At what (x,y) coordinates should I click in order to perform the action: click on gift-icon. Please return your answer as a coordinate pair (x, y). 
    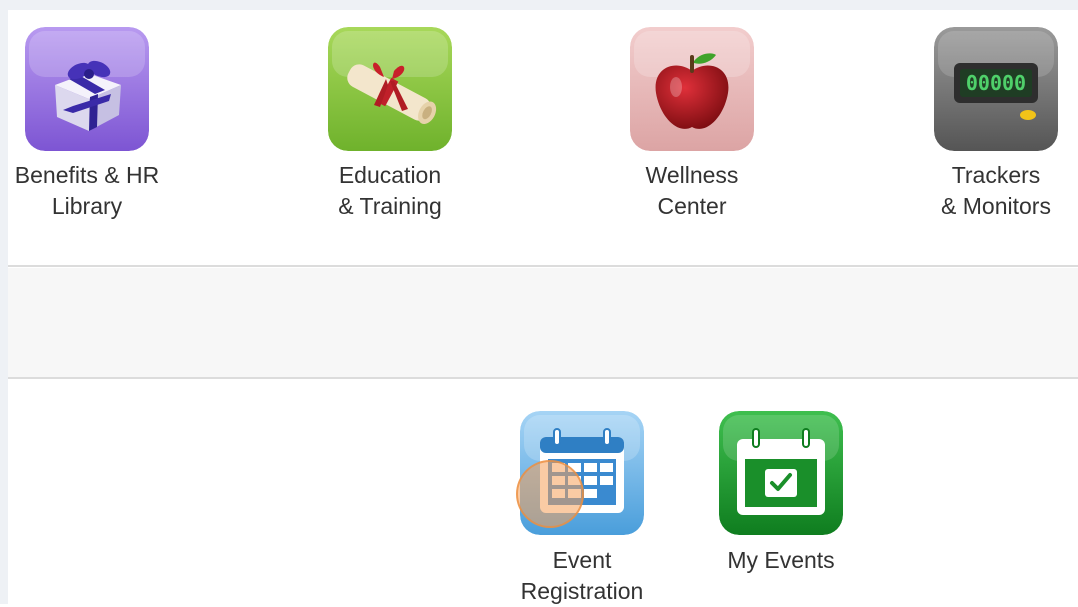
    Looking at the image, I should click on (87, 89).